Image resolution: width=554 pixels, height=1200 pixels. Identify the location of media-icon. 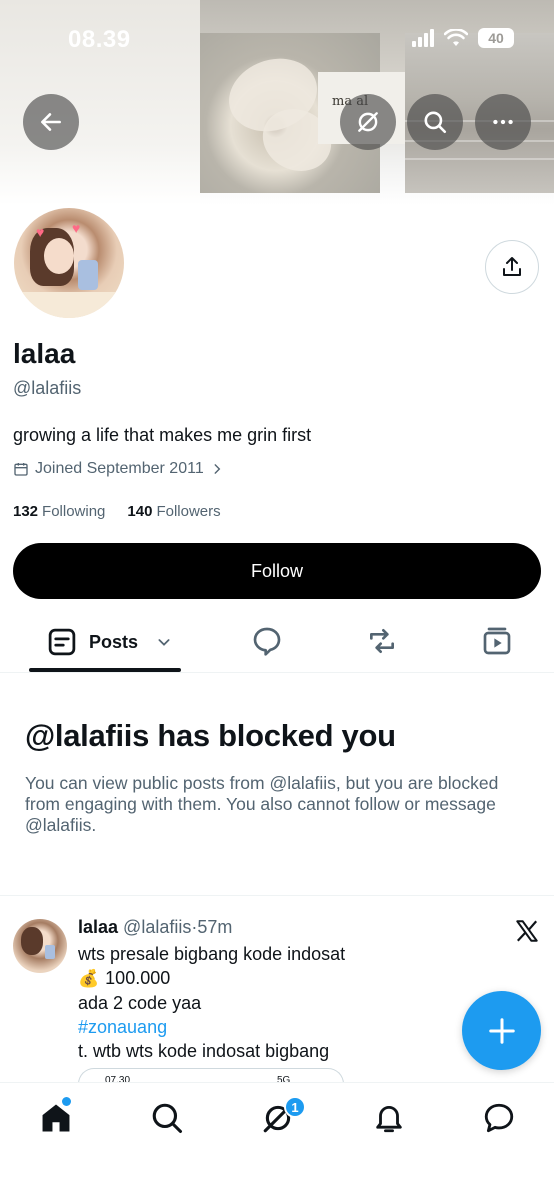
(497, 641).